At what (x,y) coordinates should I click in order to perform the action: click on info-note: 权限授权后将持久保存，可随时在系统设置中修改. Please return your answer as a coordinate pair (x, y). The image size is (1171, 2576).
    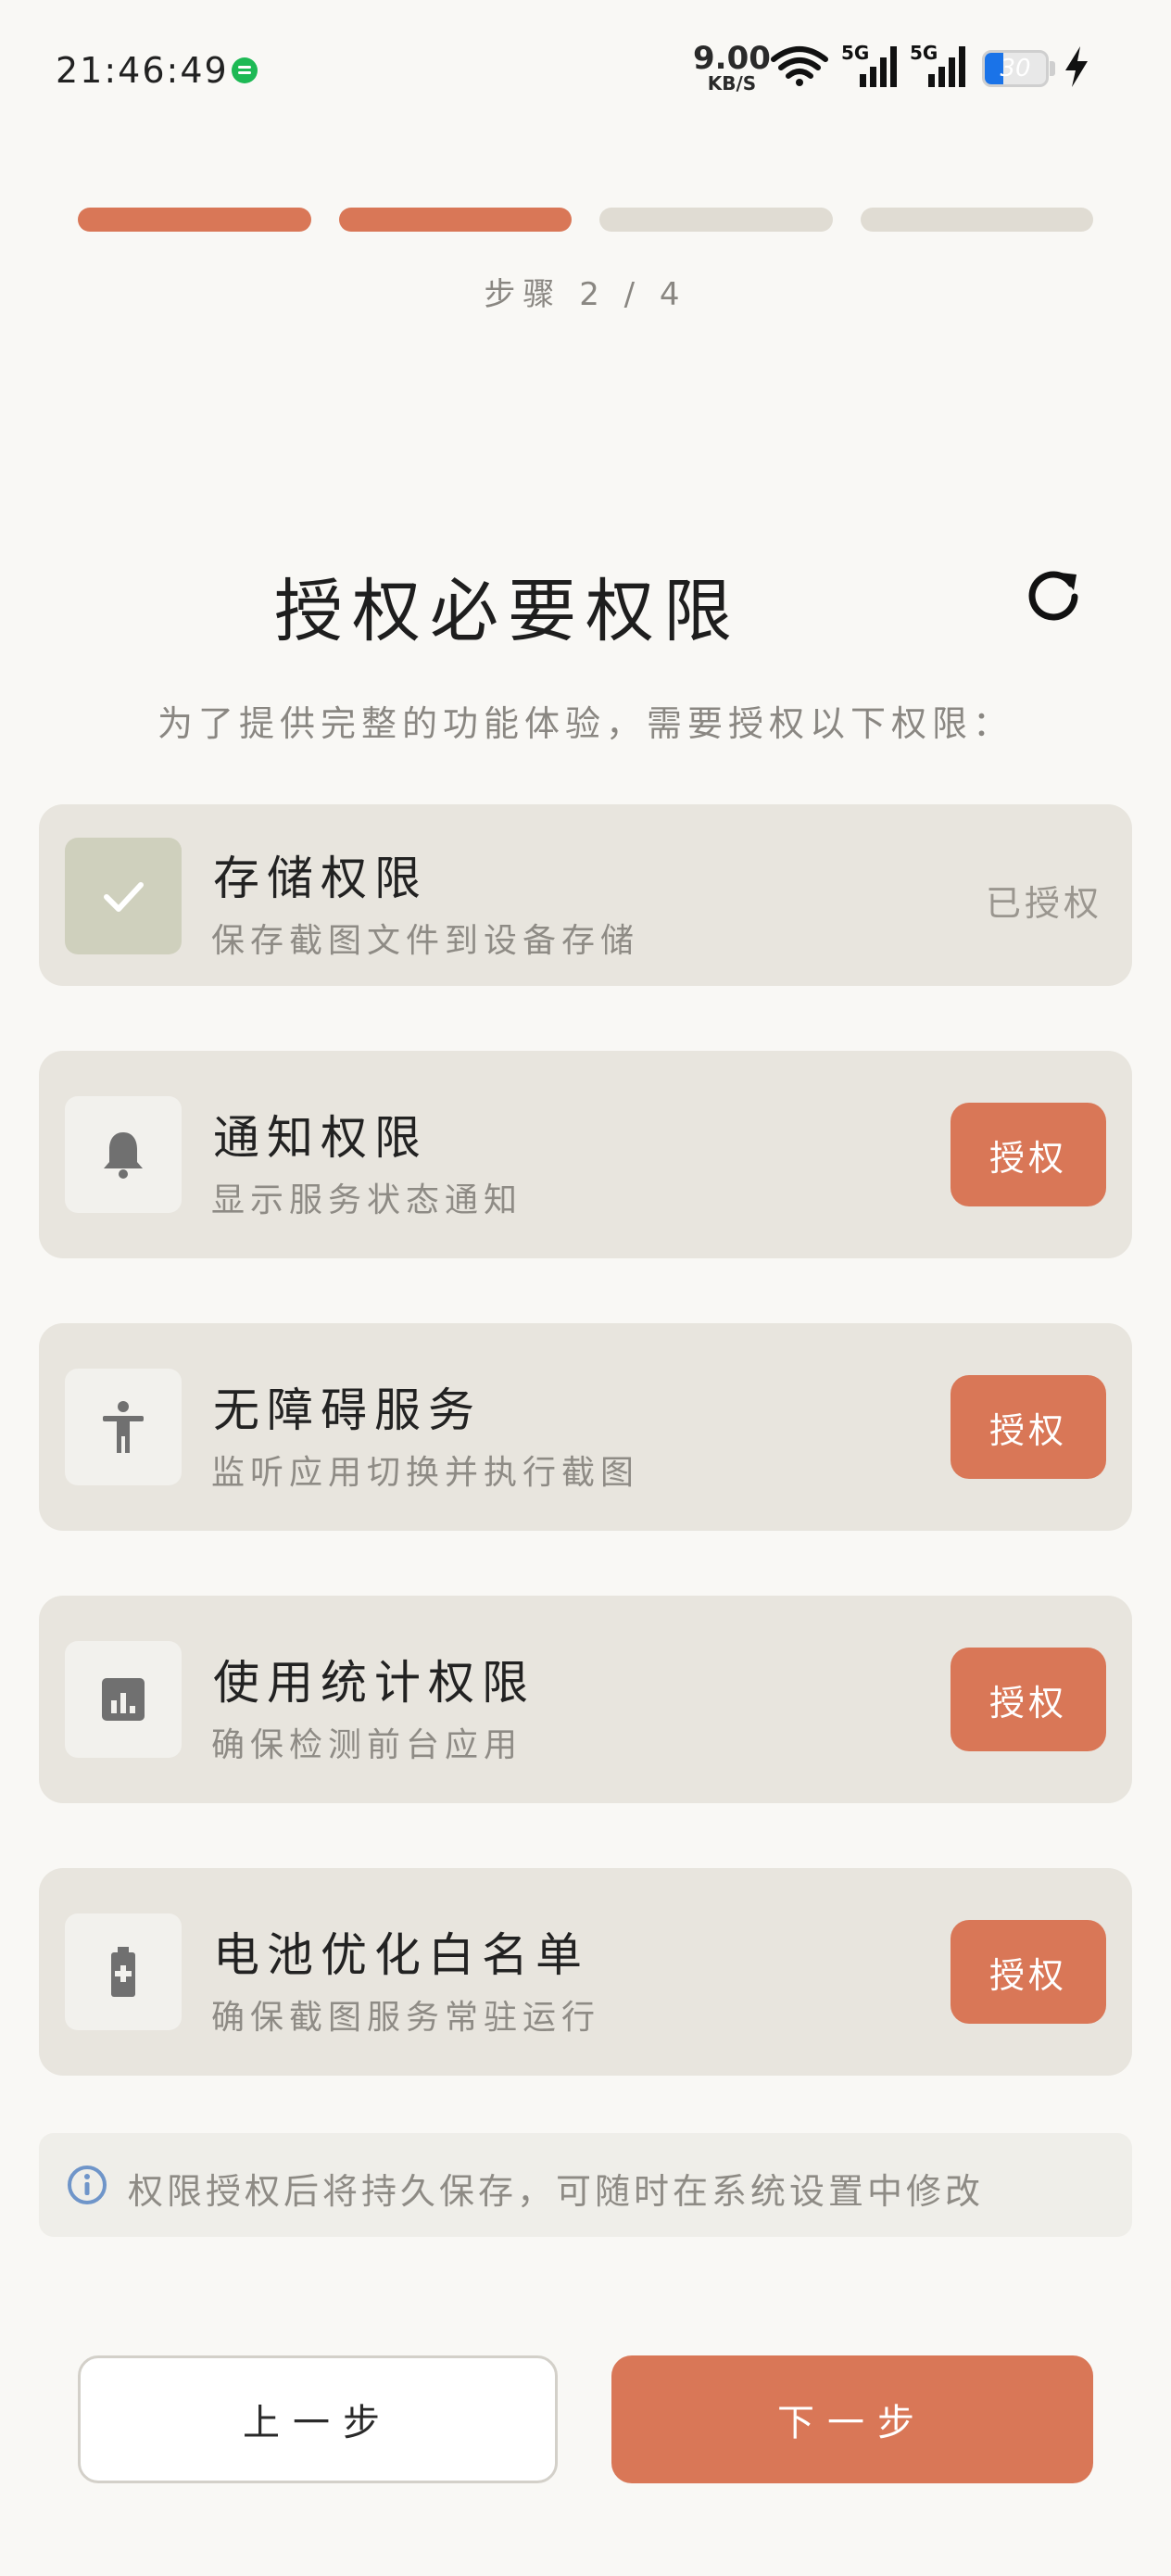
    Looking at the image, I should click on (585, 2185).